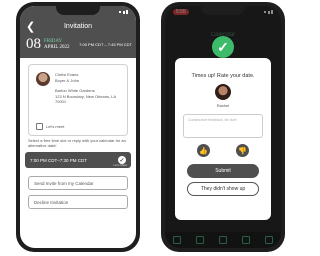 The image size is (320, 256). Describe the element at coordinates (78, 202) in the screenshot. I see `decline-invitation-button: Decline Invitation` at that location.